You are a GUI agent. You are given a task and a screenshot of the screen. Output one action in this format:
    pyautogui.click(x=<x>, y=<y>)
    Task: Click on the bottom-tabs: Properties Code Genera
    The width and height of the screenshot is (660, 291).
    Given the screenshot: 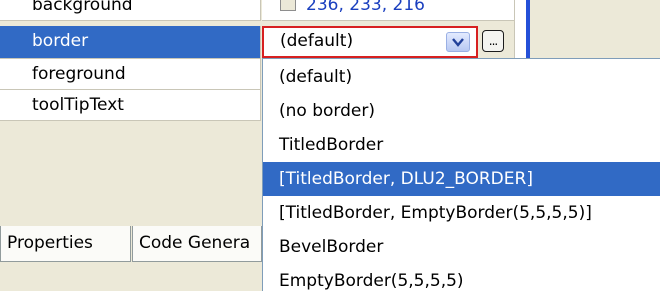 What is the action you would take?
    pyautogui.click(x=131, y=258)
    